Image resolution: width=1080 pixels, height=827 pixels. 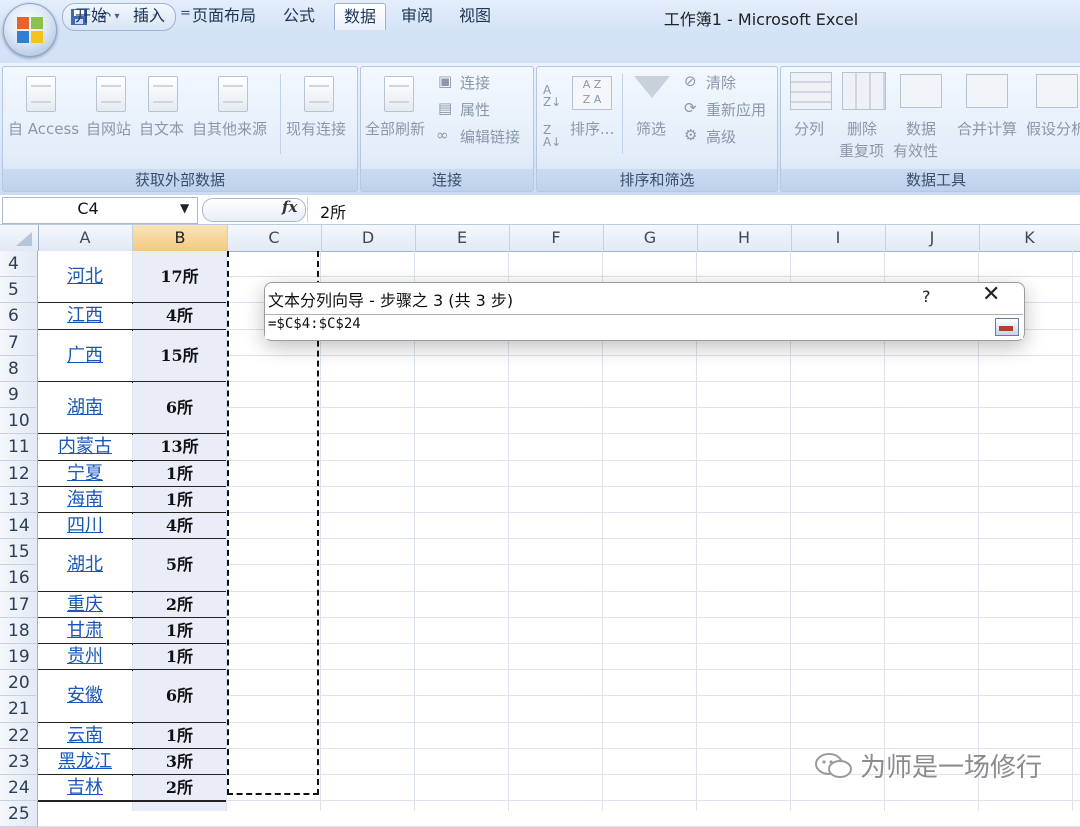 I want to click on row-header-7: 7, so click(x=19, y=342).